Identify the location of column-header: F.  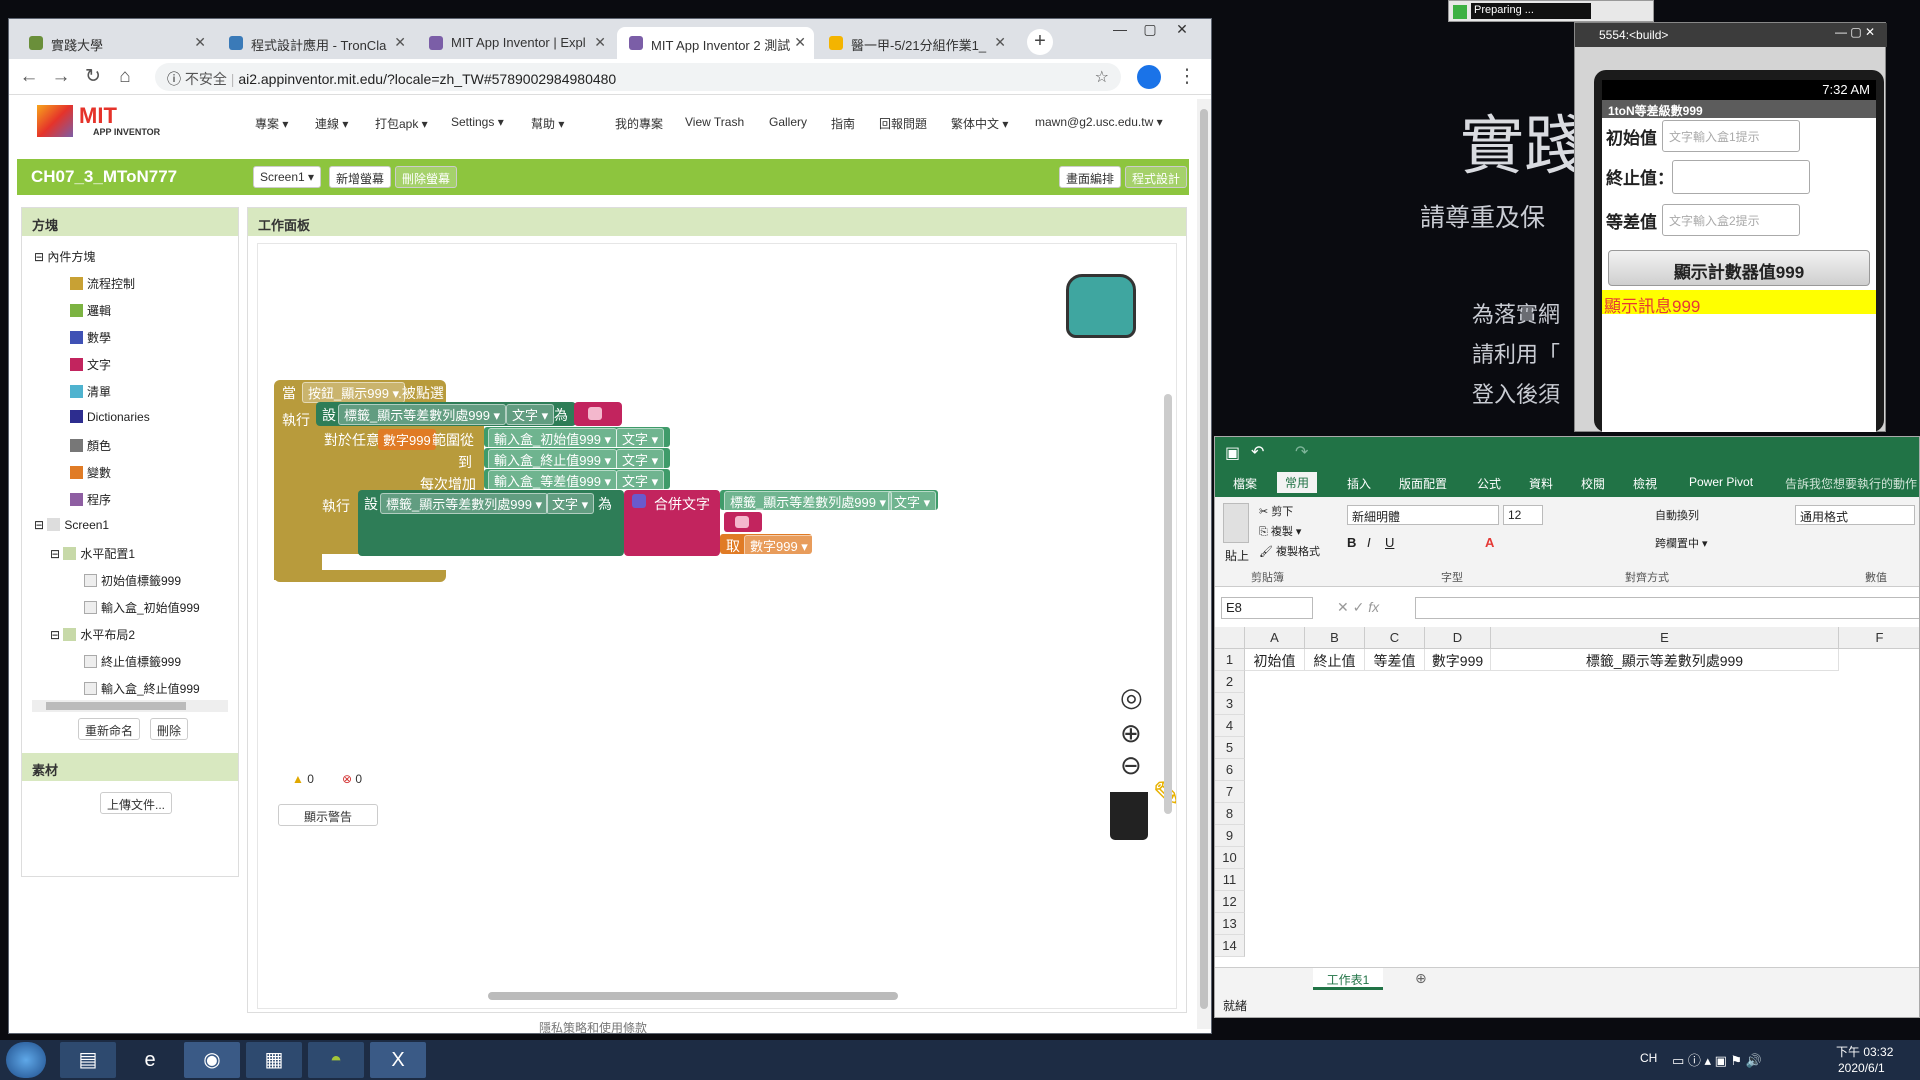
(1879, 638).